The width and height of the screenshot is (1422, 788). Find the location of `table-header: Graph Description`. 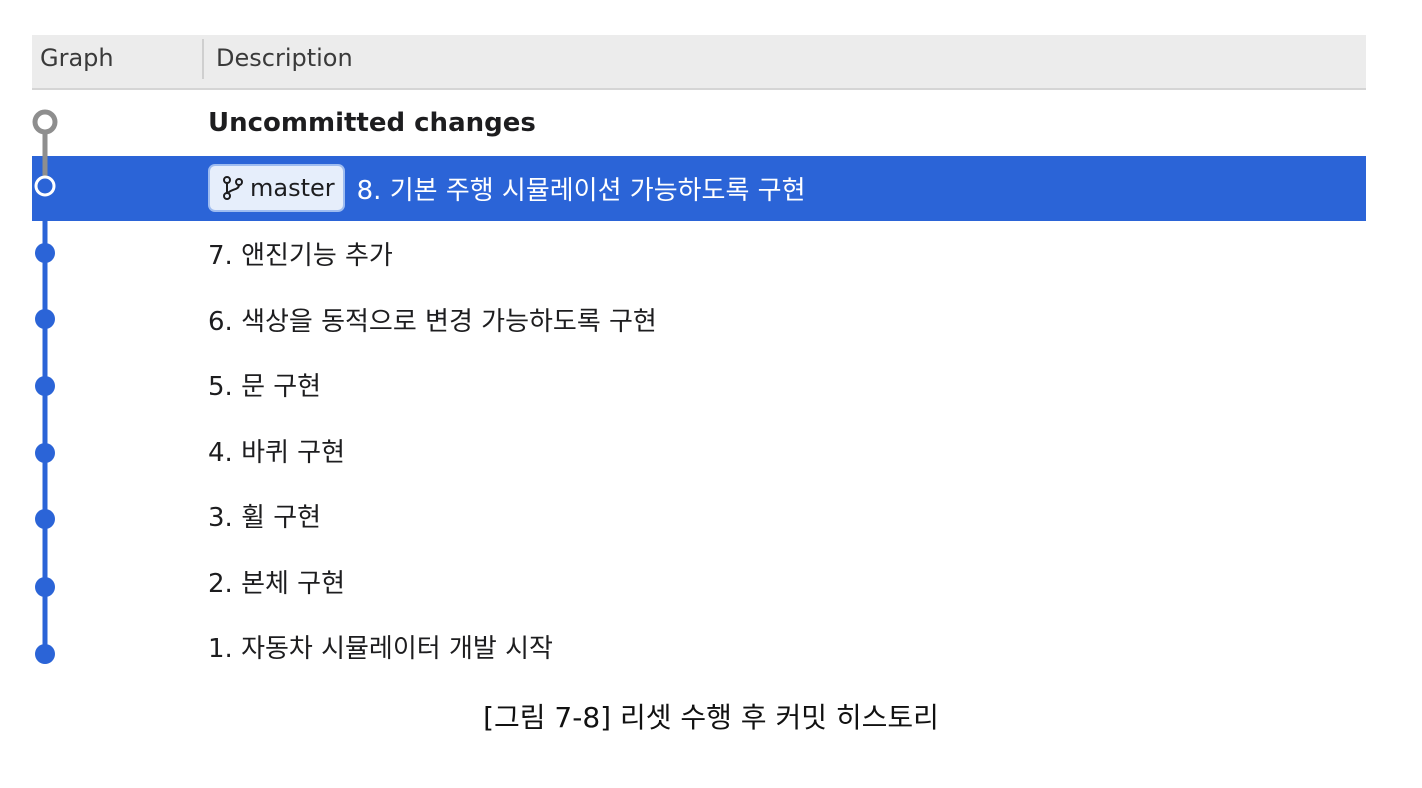

table-header: Graph Description is located at coordinates (699, 62).